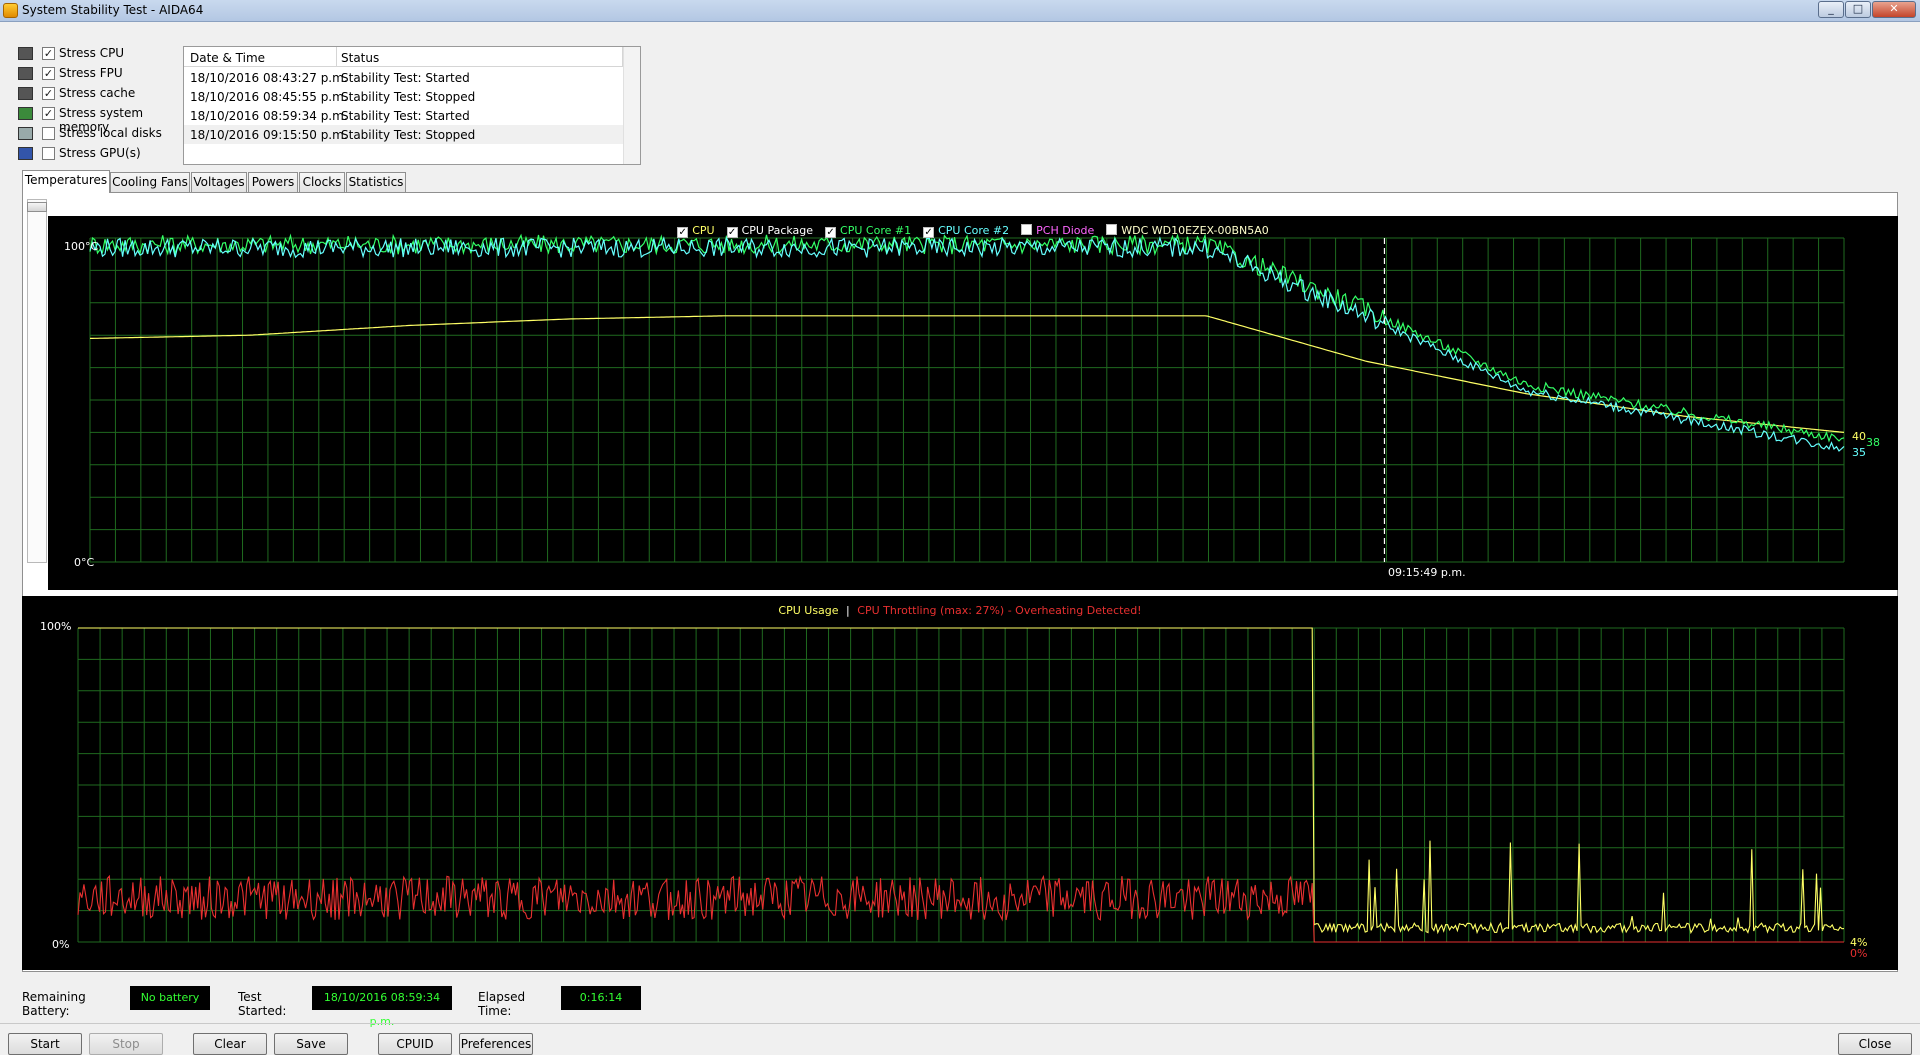  I want to click on log-time: 18/10/2016 08:59:34 p.m., so click(269, 116).